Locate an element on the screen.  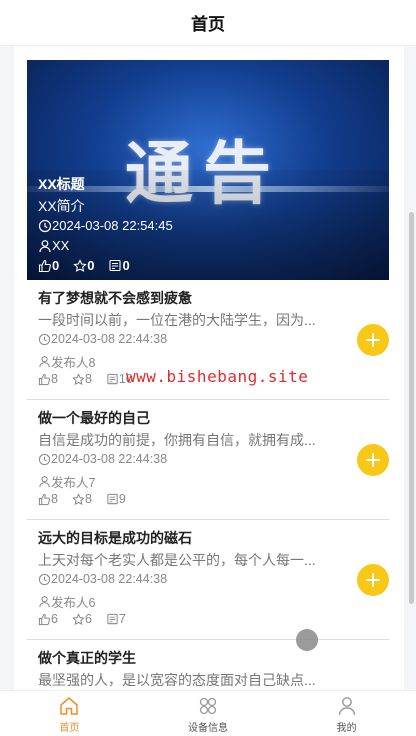
item-author-row: 发布人6 is located at coordinates (66, 601).